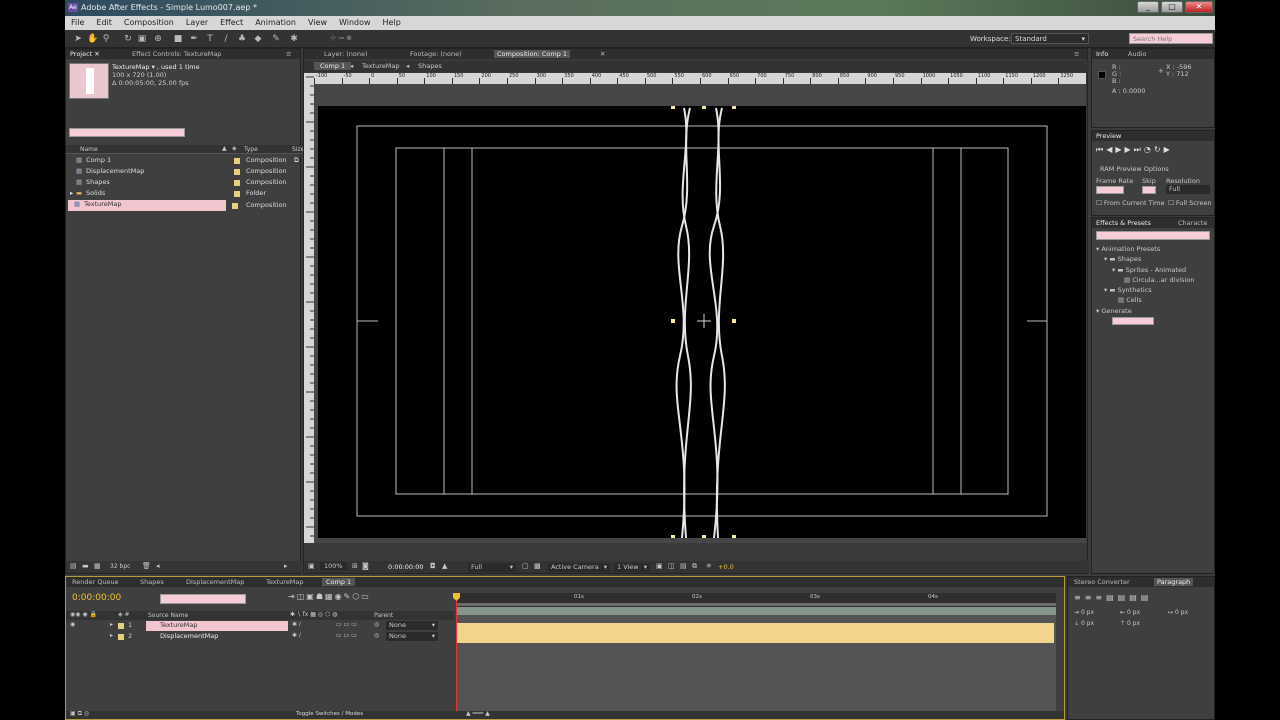 The width and height of the screenshot is (1280, 720). I want to click on exposure-value: +0.0, so click(726, 567).